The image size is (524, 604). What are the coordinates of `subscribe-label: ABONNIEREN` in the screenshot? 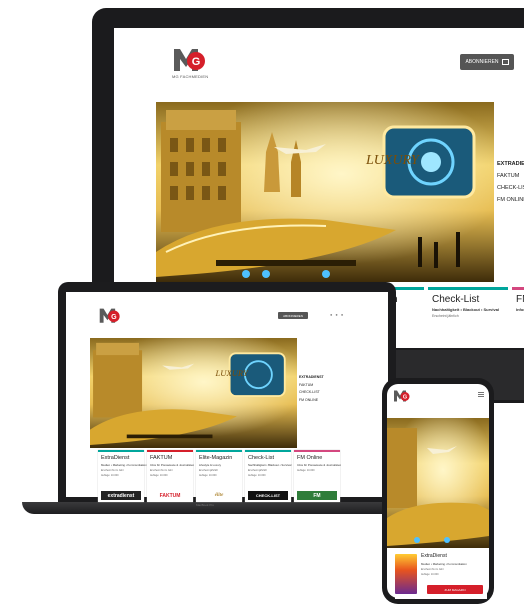 It's located at (482, 62).